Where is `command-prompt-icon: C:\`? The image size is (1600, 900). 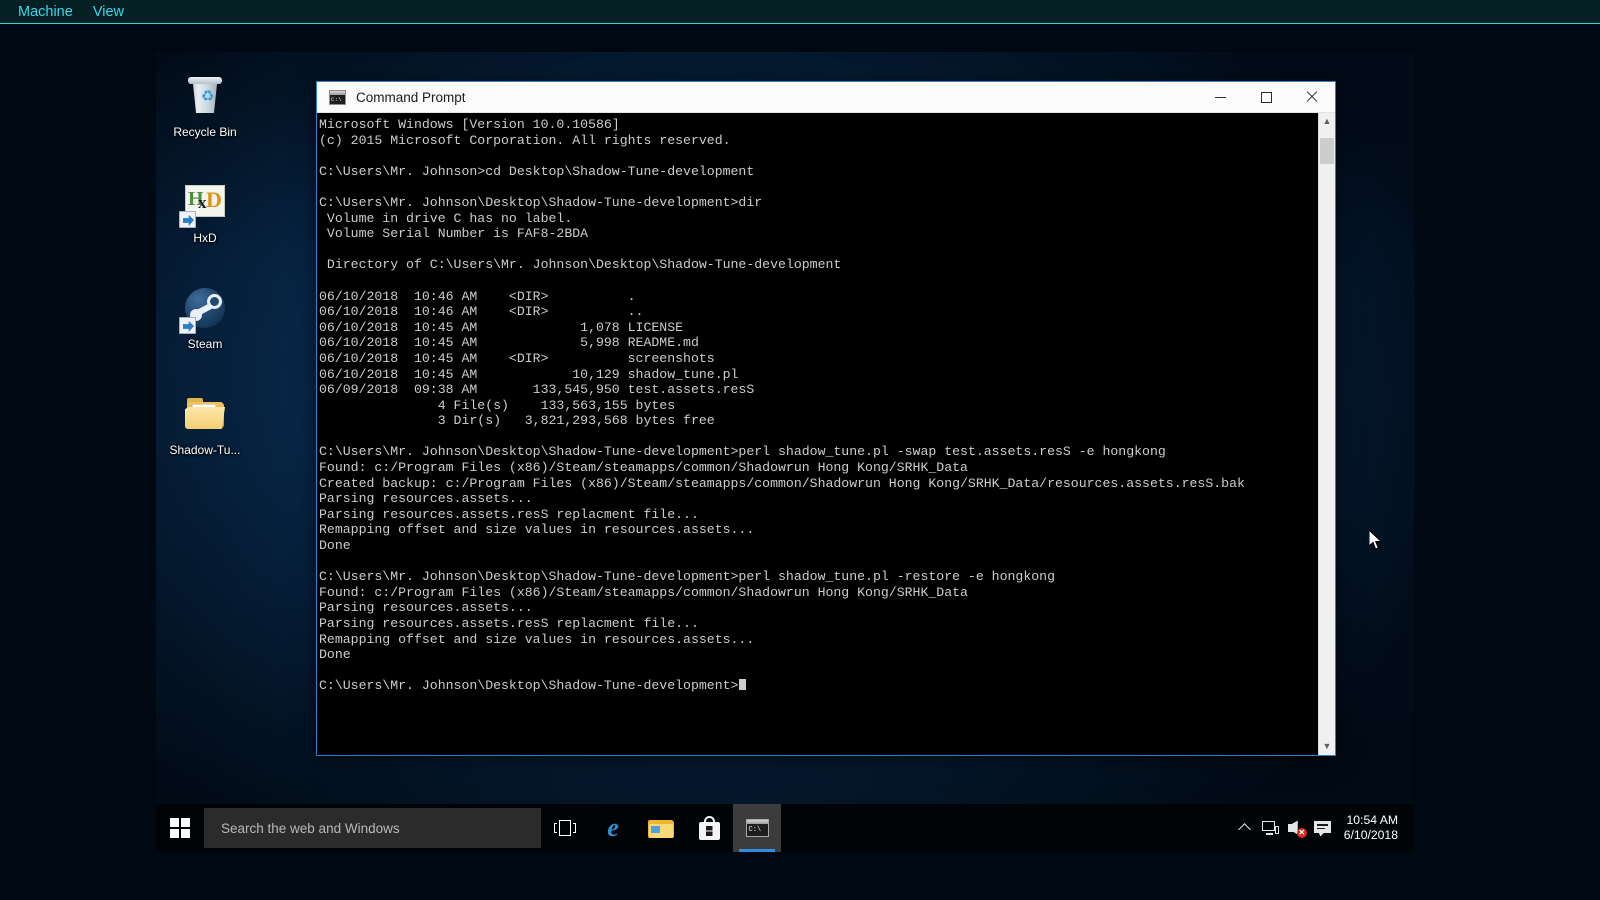
command-prompt-icon: C:\ is located at coordinates (337, 97).